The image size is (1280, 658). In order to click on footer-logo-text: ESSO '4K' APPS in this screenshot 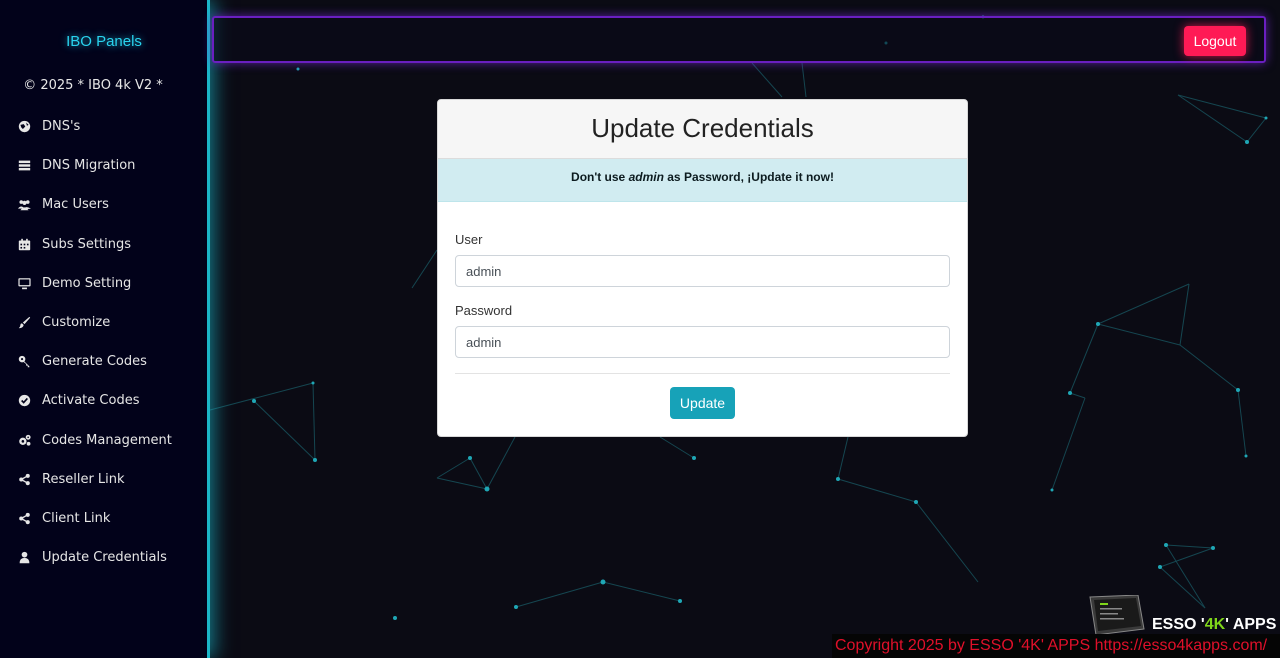, I will do `click(1214, 625)`.